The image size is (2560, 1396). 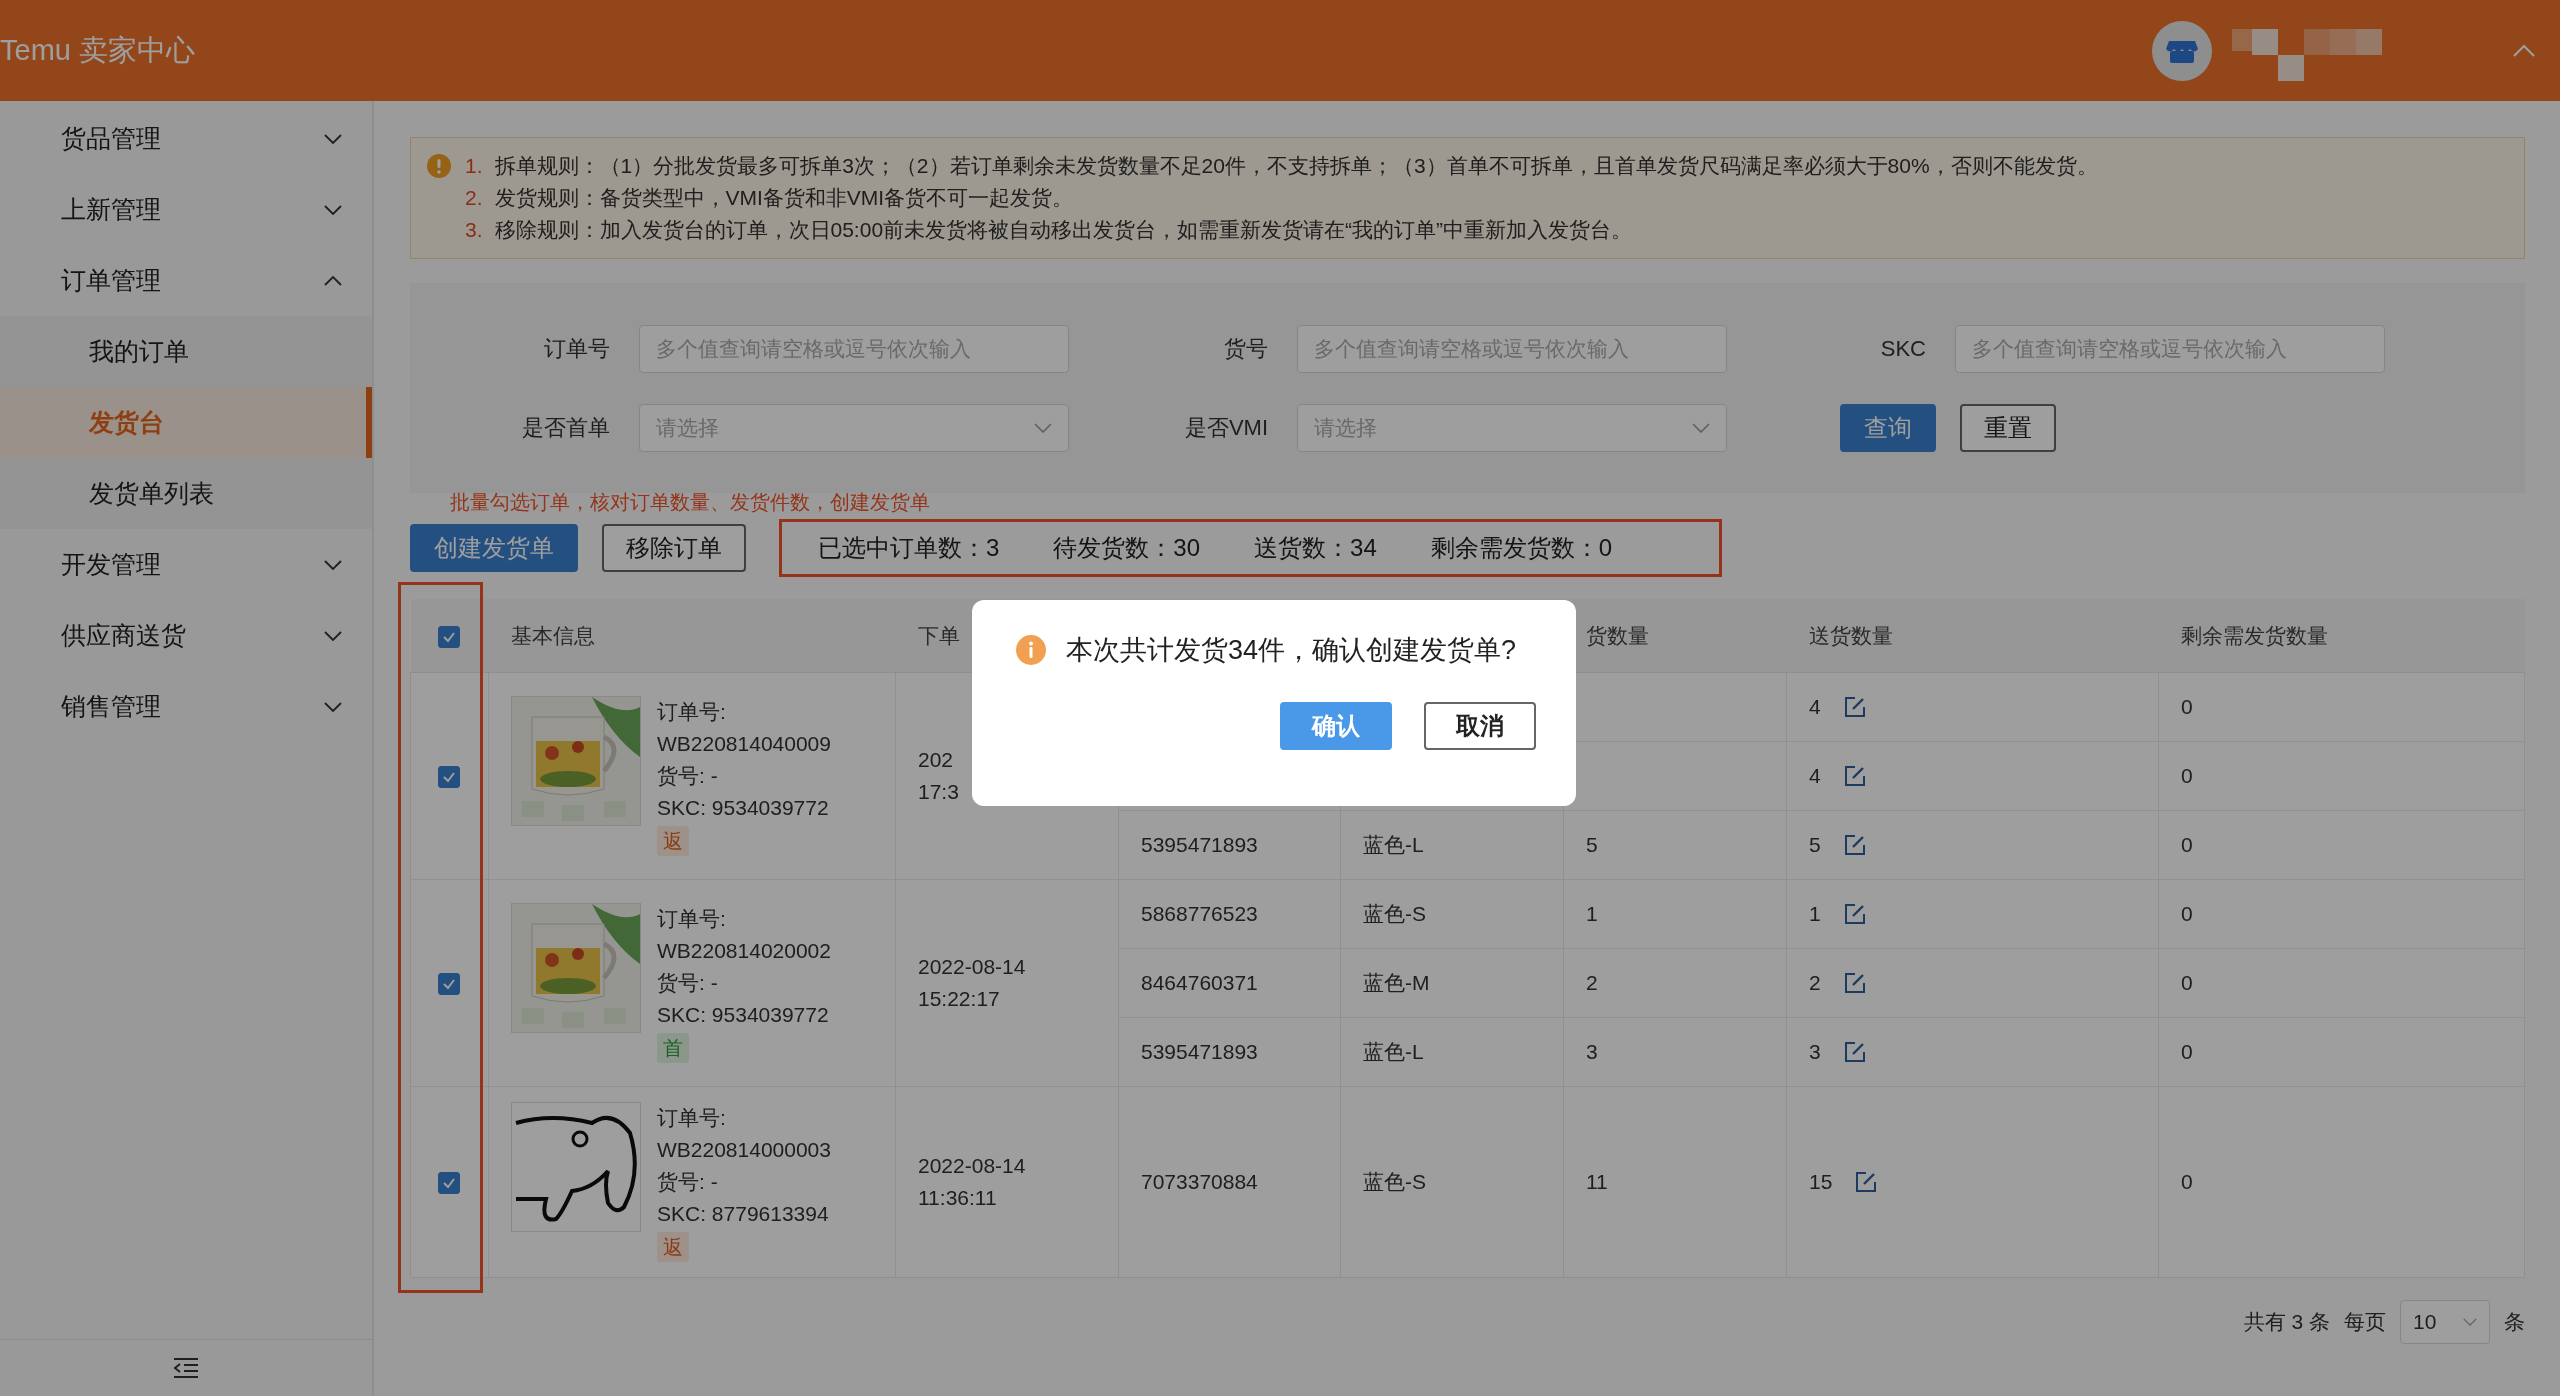 I want to click on filter-label: 货号, so click(x=1246, y=349).